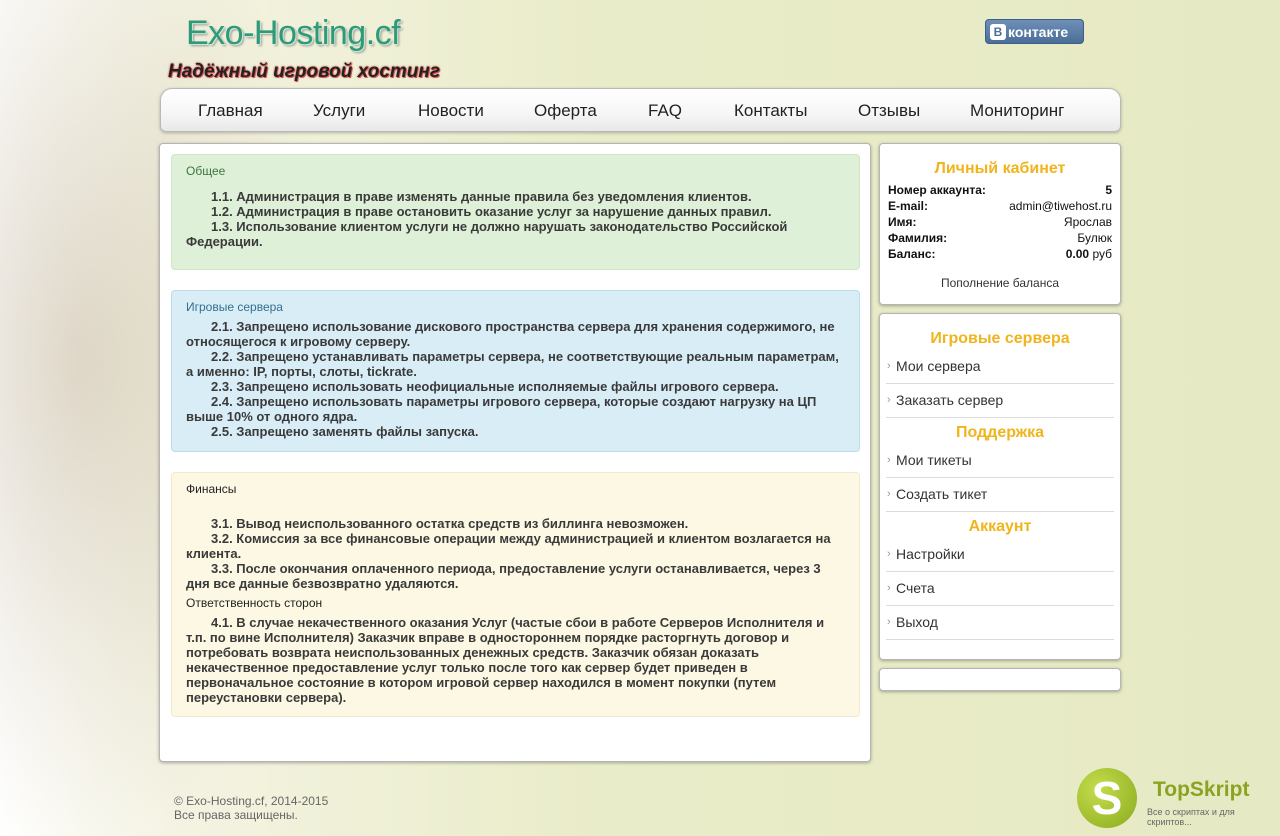  I want to click on topup-balance-link: Пополнение баланса, so click(1000, 283).